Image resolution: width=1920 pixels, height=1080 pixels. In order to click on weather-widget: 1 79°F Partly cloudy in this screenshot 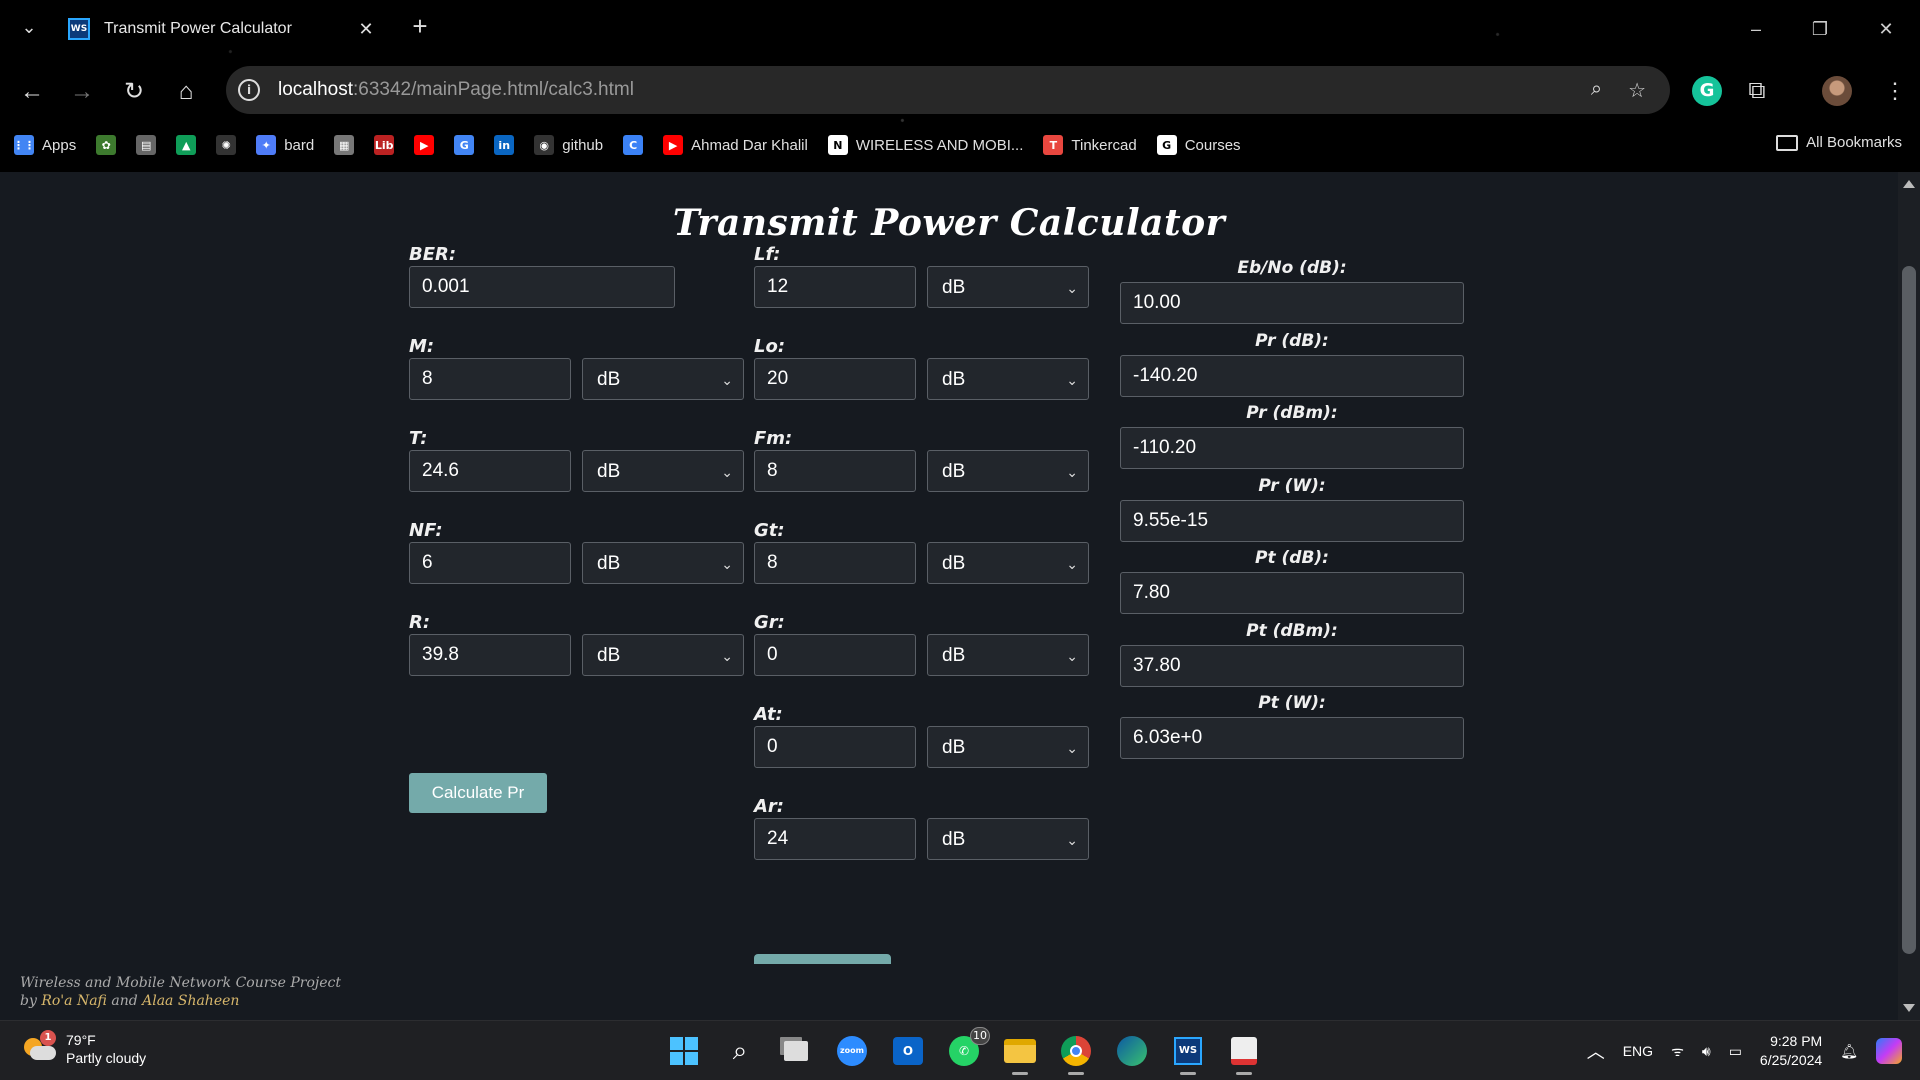, I will do `click(84, 1048)`.